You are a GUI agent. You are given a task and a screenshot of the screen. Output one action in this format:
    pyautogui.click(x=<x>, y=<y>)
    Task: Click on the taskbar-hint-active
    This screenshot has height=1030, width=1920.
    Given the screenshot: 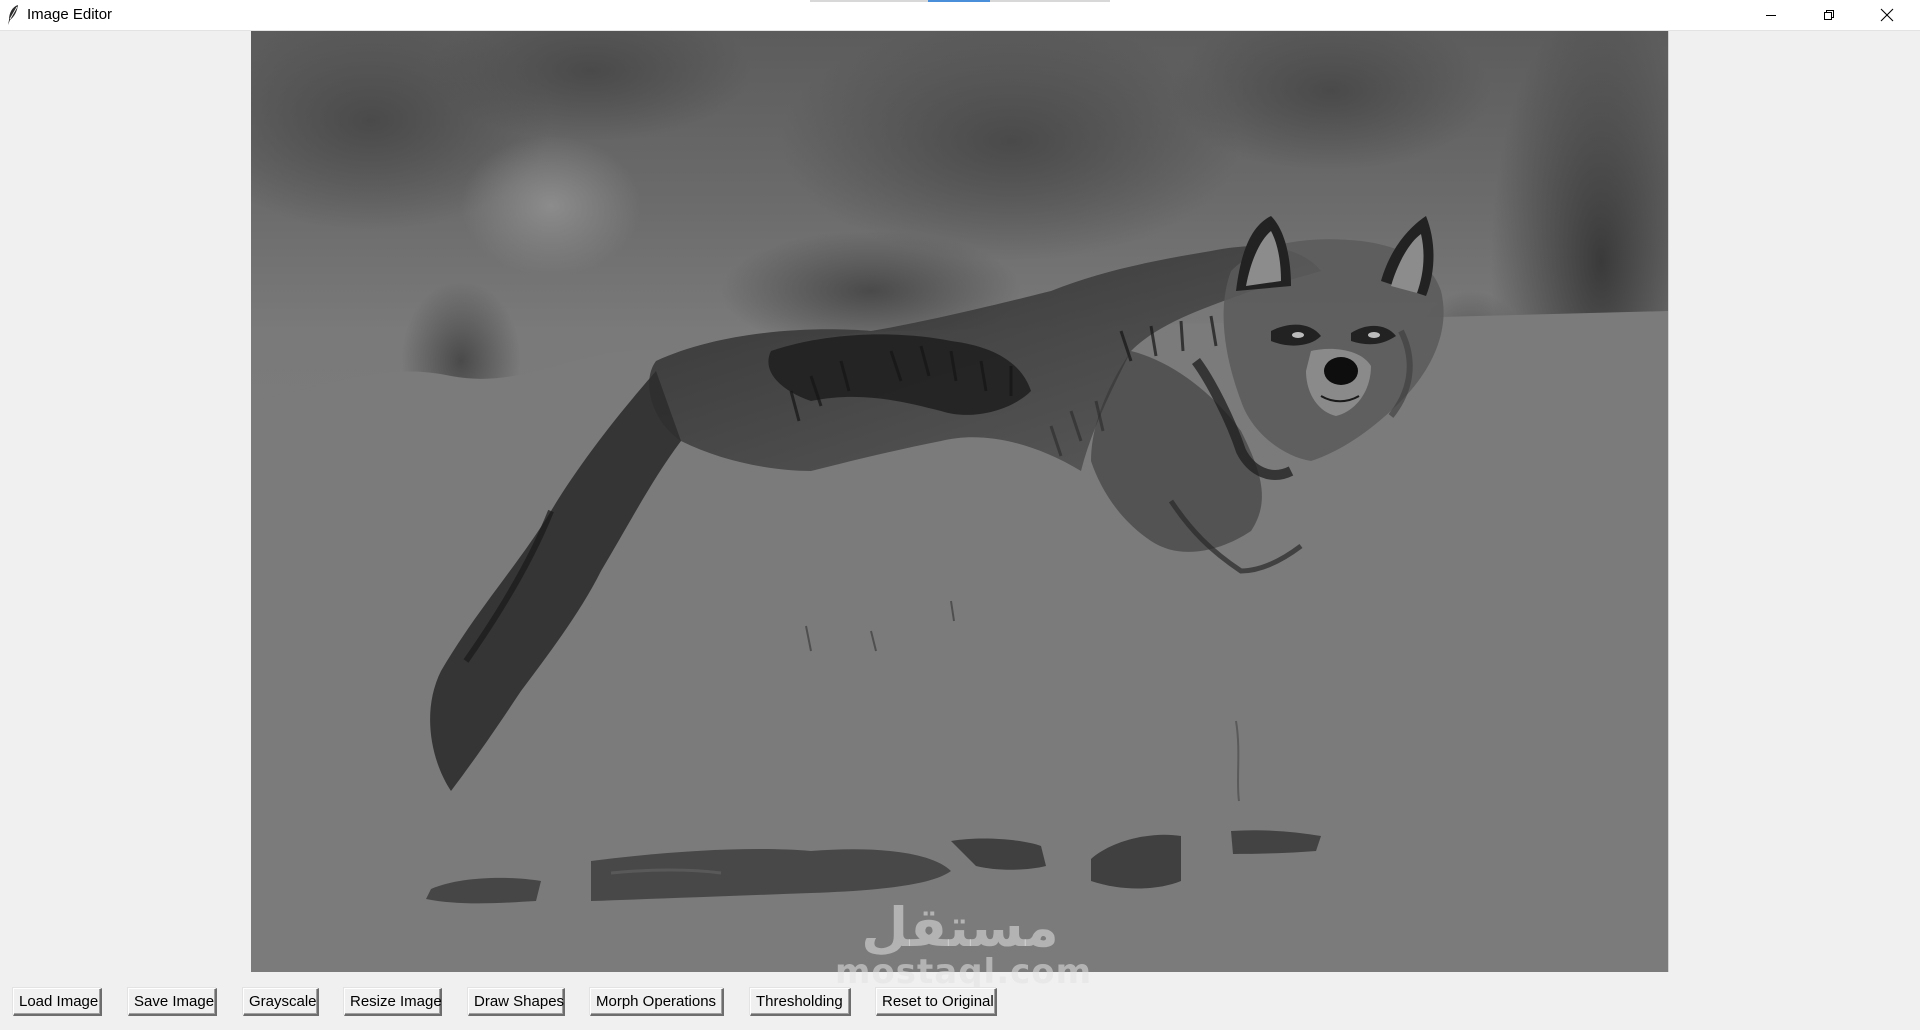 What is the action you would take?
    pyautogui.click(x=959, y=1)
    